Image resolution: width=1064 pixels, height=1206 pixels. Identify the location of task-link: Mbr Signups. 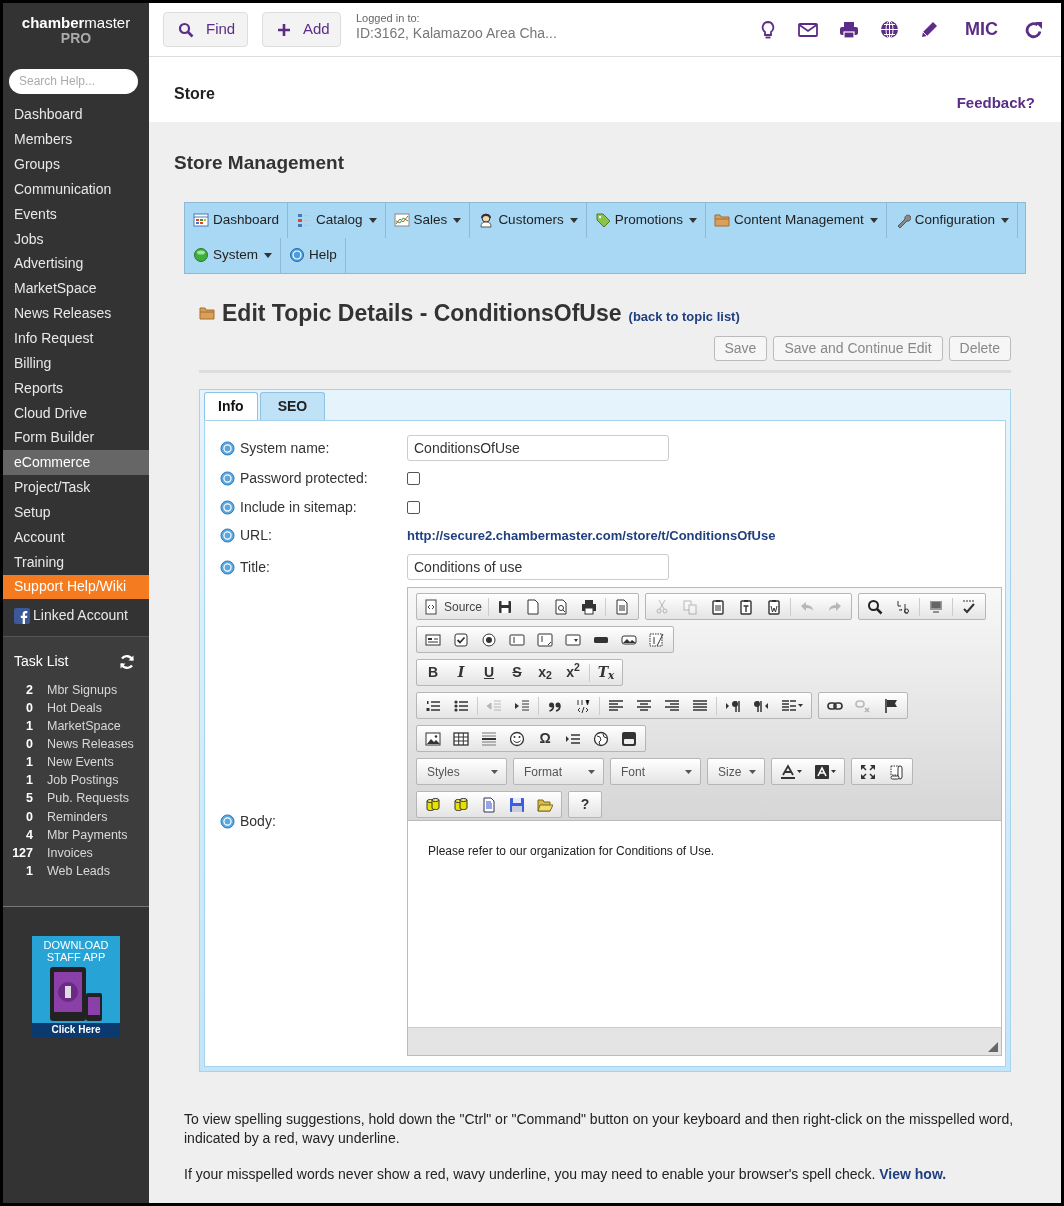
(82, 690).